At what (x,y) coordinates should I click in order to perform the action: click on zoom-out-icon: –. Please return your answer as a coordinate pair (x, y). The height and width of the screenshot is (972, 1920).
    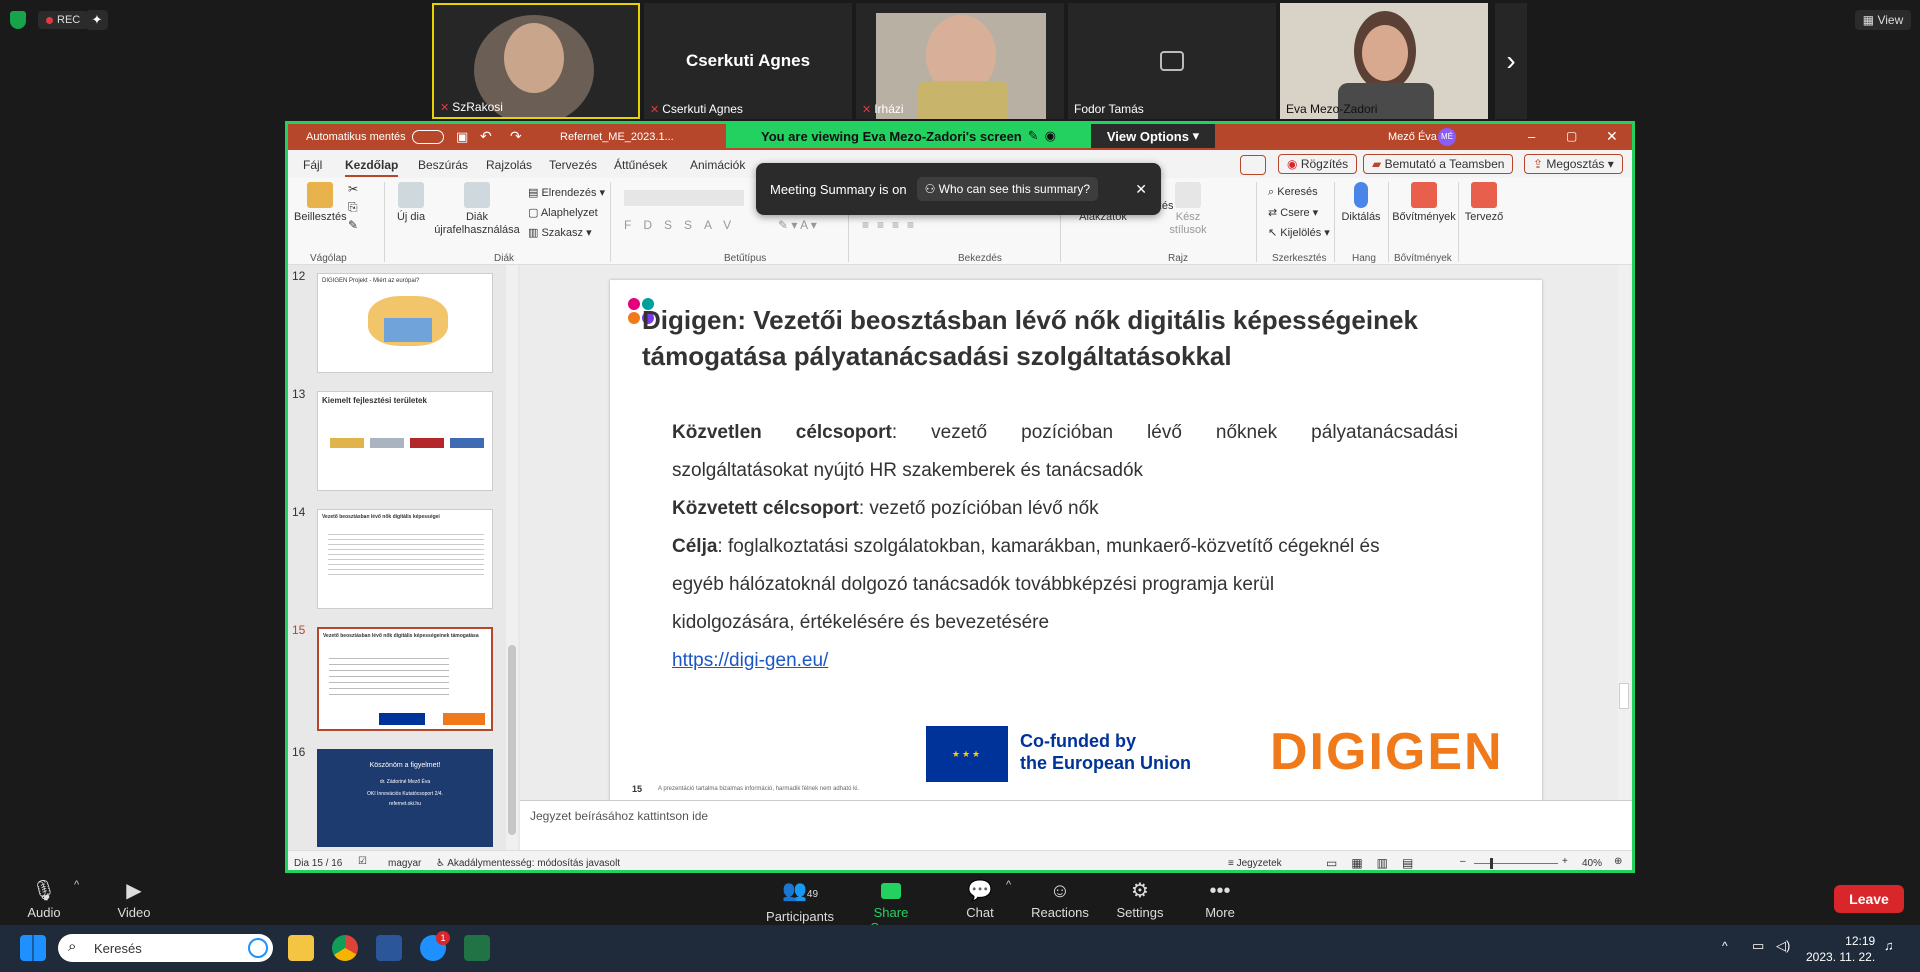
    Looking at the image, I should click on (1463, 861).